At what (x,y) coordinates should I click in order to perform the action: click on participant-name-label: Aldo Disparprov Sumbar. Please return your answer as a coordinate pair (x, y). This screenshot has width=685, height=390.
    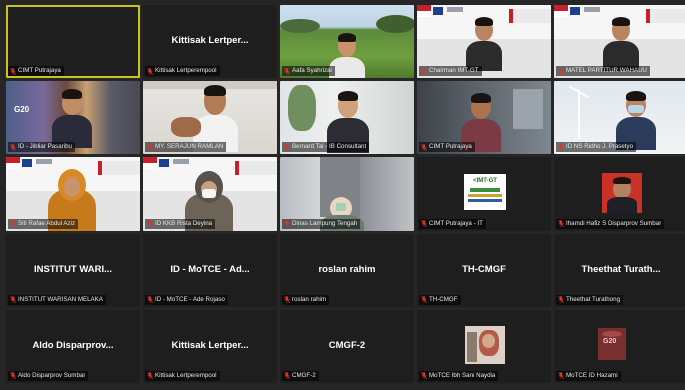
    Looking at the image, I should click on (48, 375).